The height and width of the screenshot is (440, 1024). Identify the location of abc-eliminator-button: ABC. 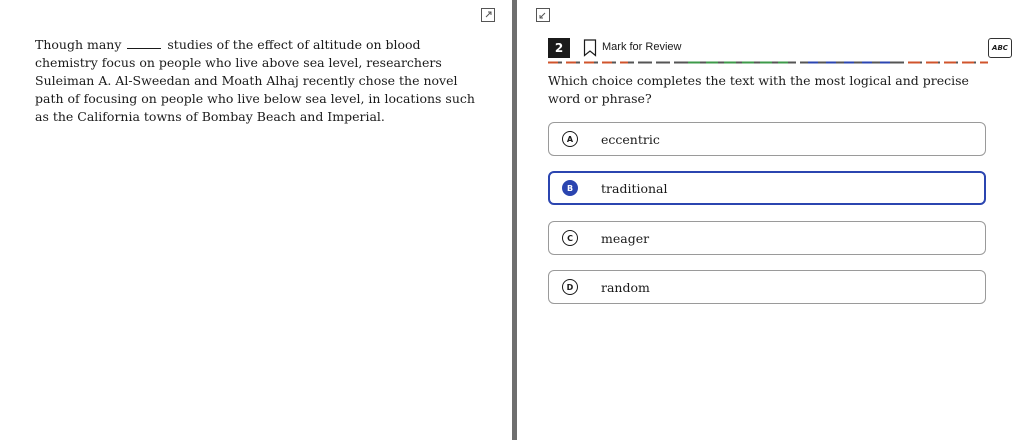
(1000, 48).